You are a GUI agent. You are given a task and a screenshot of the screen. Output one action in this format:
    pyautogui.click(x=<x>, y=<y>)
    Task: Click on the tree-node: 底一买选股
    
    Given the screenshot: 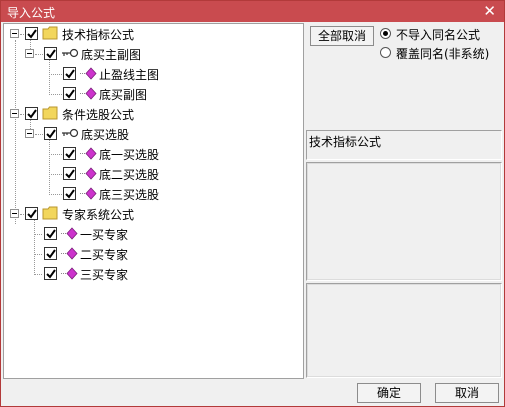 What is the action you would take?
    pyautogui.click(x=154, y=154)
    